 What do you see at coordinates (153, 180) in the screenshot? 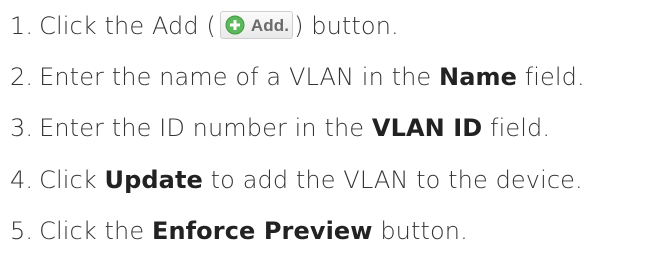
I see `update-button-label: Update` at bounding box center [153, 180].